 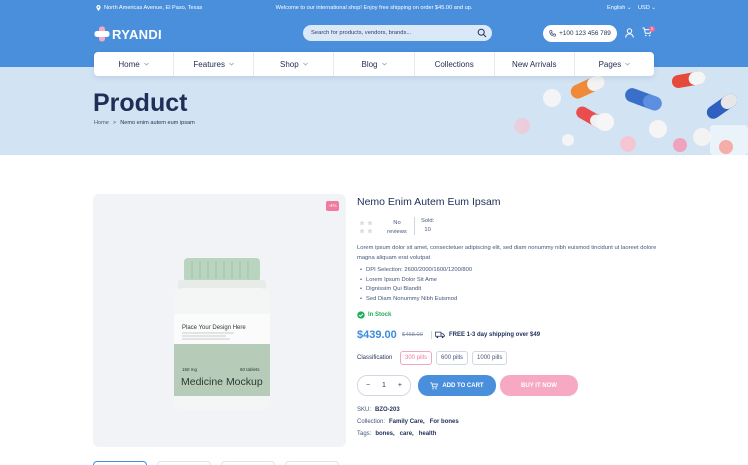 What do you see at coordinates (652, 29) in the screenshot?
I see `cart-count-badge: 0` at bounding box center [652, 29].